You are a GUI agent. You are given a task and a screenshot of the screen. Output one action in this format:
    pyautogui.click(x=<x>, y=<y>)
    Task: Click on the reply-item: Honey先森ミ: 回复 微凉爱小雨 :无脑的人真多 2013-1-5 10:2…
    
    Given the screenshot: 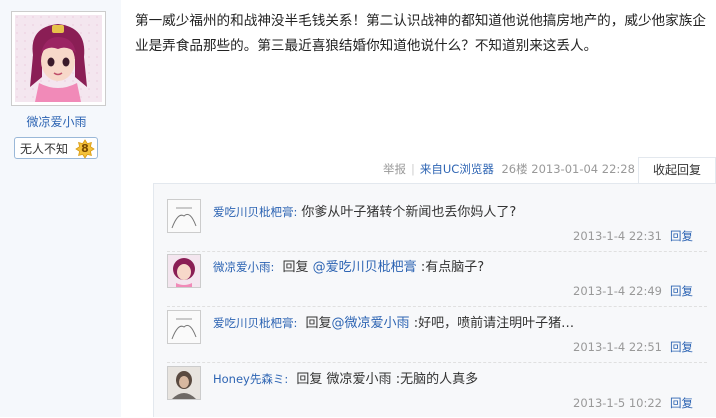 What is the action you would take?
    pyautogui.click(x=437, y=392)
    